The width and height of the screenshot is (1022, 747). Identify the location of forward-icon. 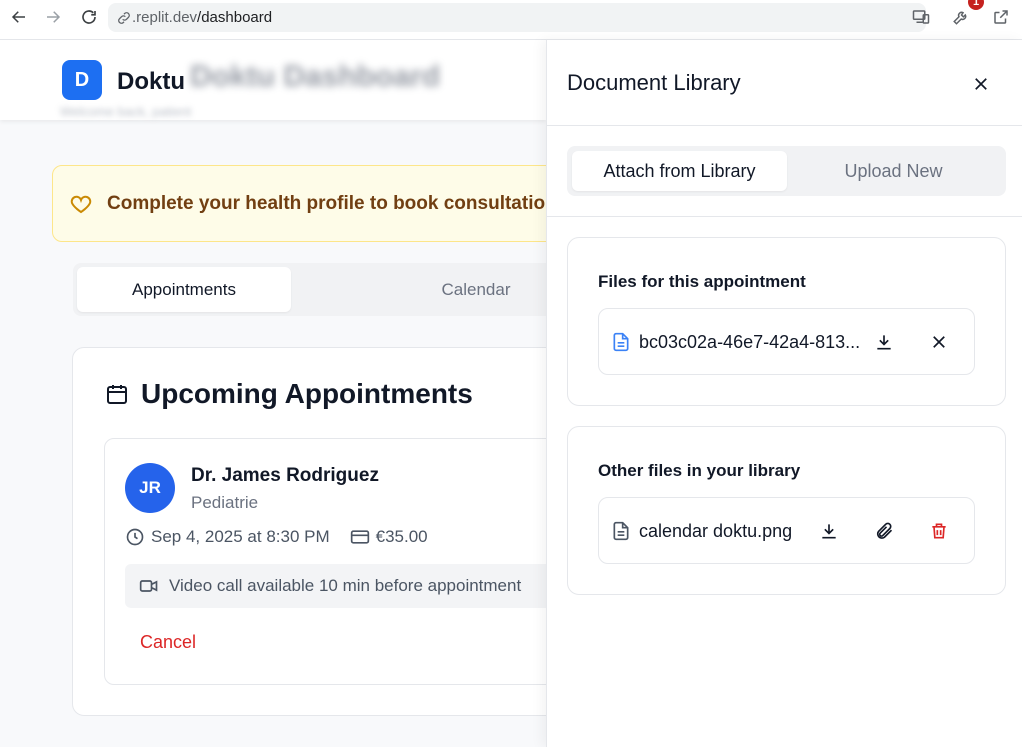
(53, 17).